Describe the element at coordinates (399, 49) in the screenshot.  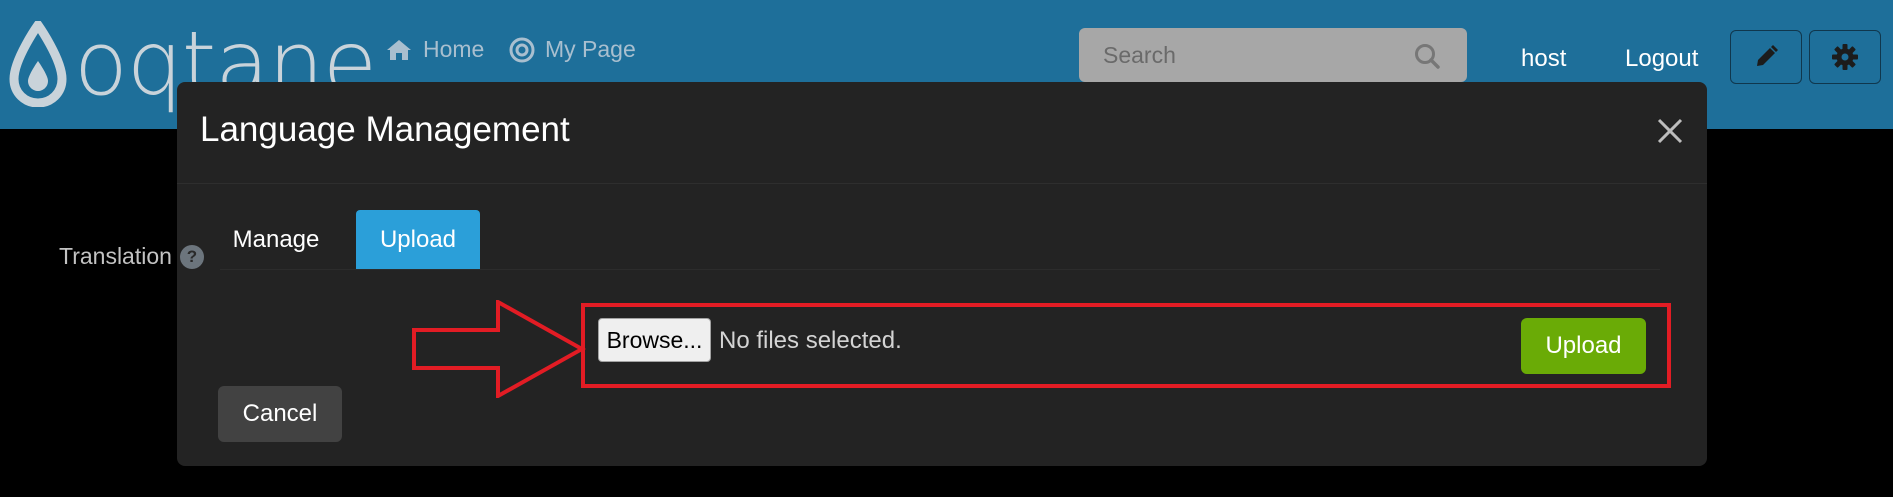
I see `home-icon` at that location.